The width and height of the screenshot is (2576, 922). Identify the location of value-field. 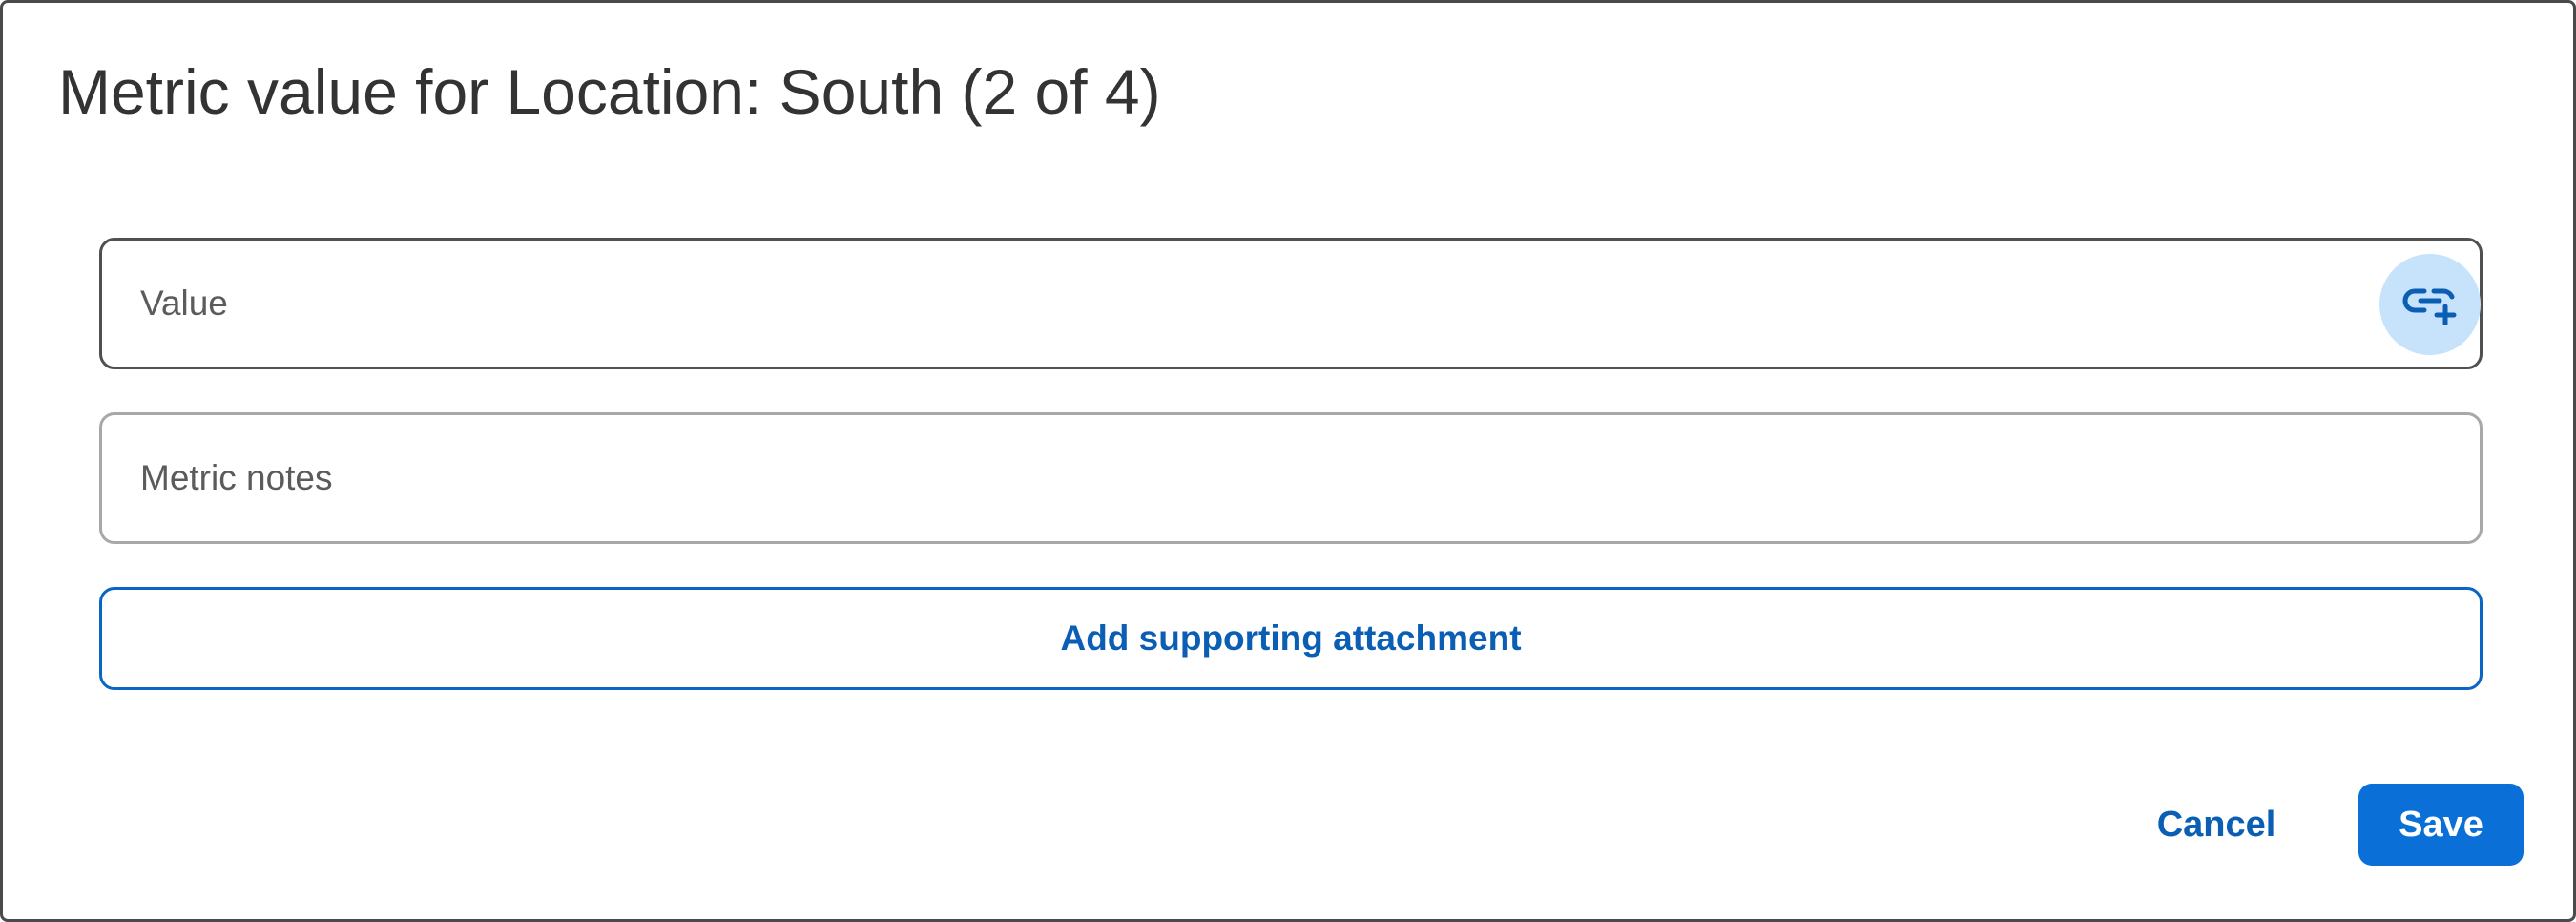
(1291, 303).